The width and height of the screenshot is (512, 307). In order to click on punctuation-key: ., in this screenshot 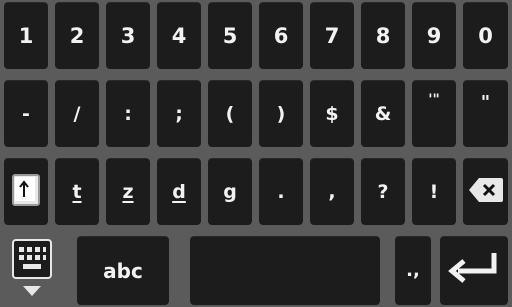, I will do `click(413, 270)`.